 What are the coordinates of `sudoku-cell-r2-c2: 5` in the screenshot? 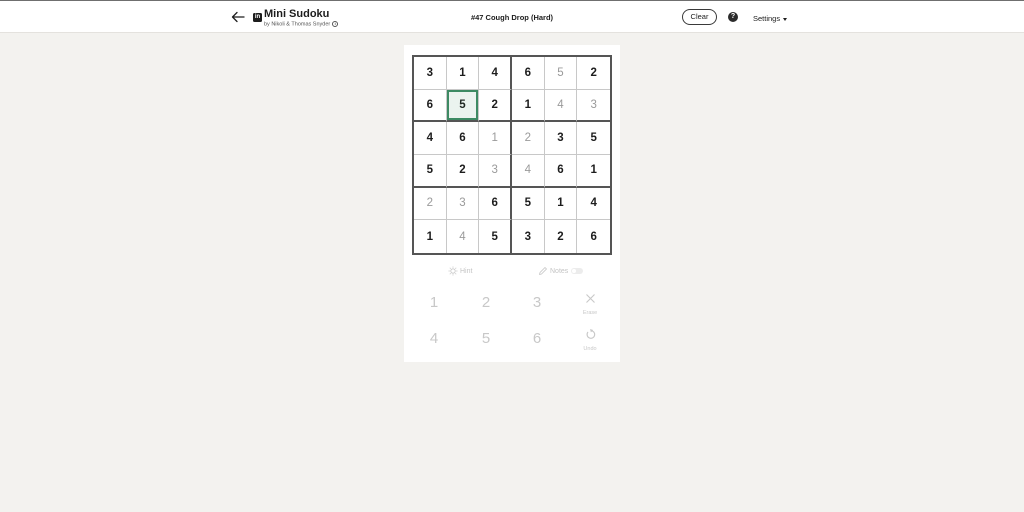 It's located at (463, 106).